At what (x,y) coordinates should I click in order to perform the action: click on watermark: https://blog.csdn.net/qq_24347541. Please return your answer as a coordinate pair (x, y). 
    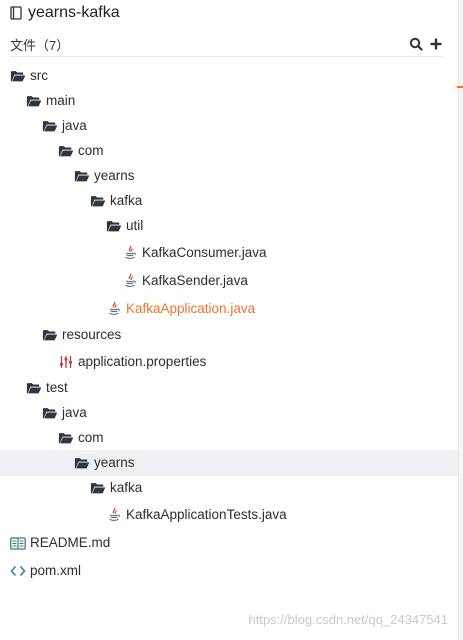
    Looking at the image, I should click on (348, 619).